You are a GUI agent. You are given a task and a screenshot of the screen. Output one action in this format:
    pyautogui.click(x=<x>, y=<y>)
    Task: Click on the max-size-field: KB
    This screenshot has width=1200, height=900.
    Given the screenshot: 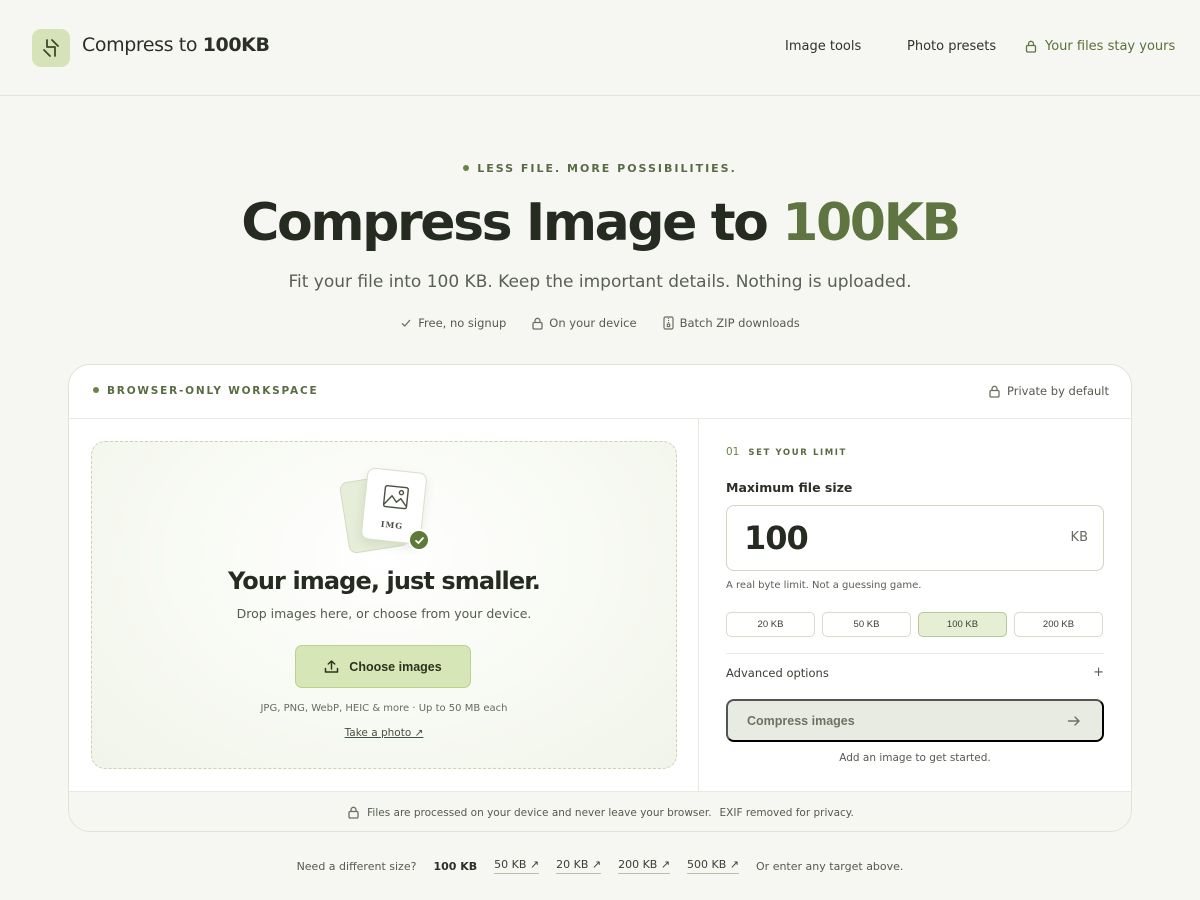 What is the action you would take?
    pyautogui.click(x=915, y=538)
    